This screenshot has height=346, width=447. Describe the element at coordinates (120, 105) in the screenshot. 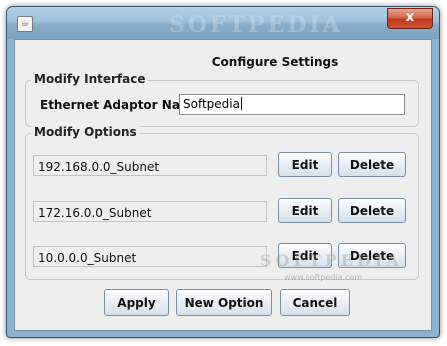

I see `ethernet-adaptor-label: Ethernet Adaptor Name` at that location.